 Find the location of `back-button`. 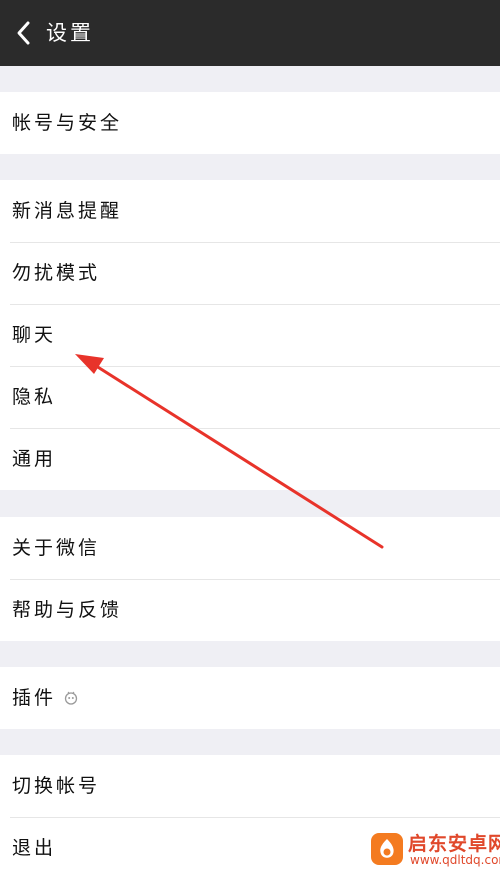

back-button is located at coordinates (24, 33).